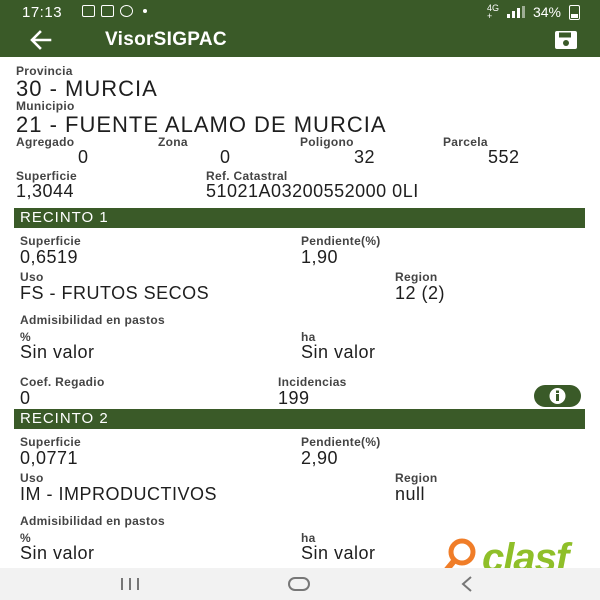 The image size is (600, 600). I want to click on ref-catastral-value: 51021A03200552000 0LI, so click(312, 191).